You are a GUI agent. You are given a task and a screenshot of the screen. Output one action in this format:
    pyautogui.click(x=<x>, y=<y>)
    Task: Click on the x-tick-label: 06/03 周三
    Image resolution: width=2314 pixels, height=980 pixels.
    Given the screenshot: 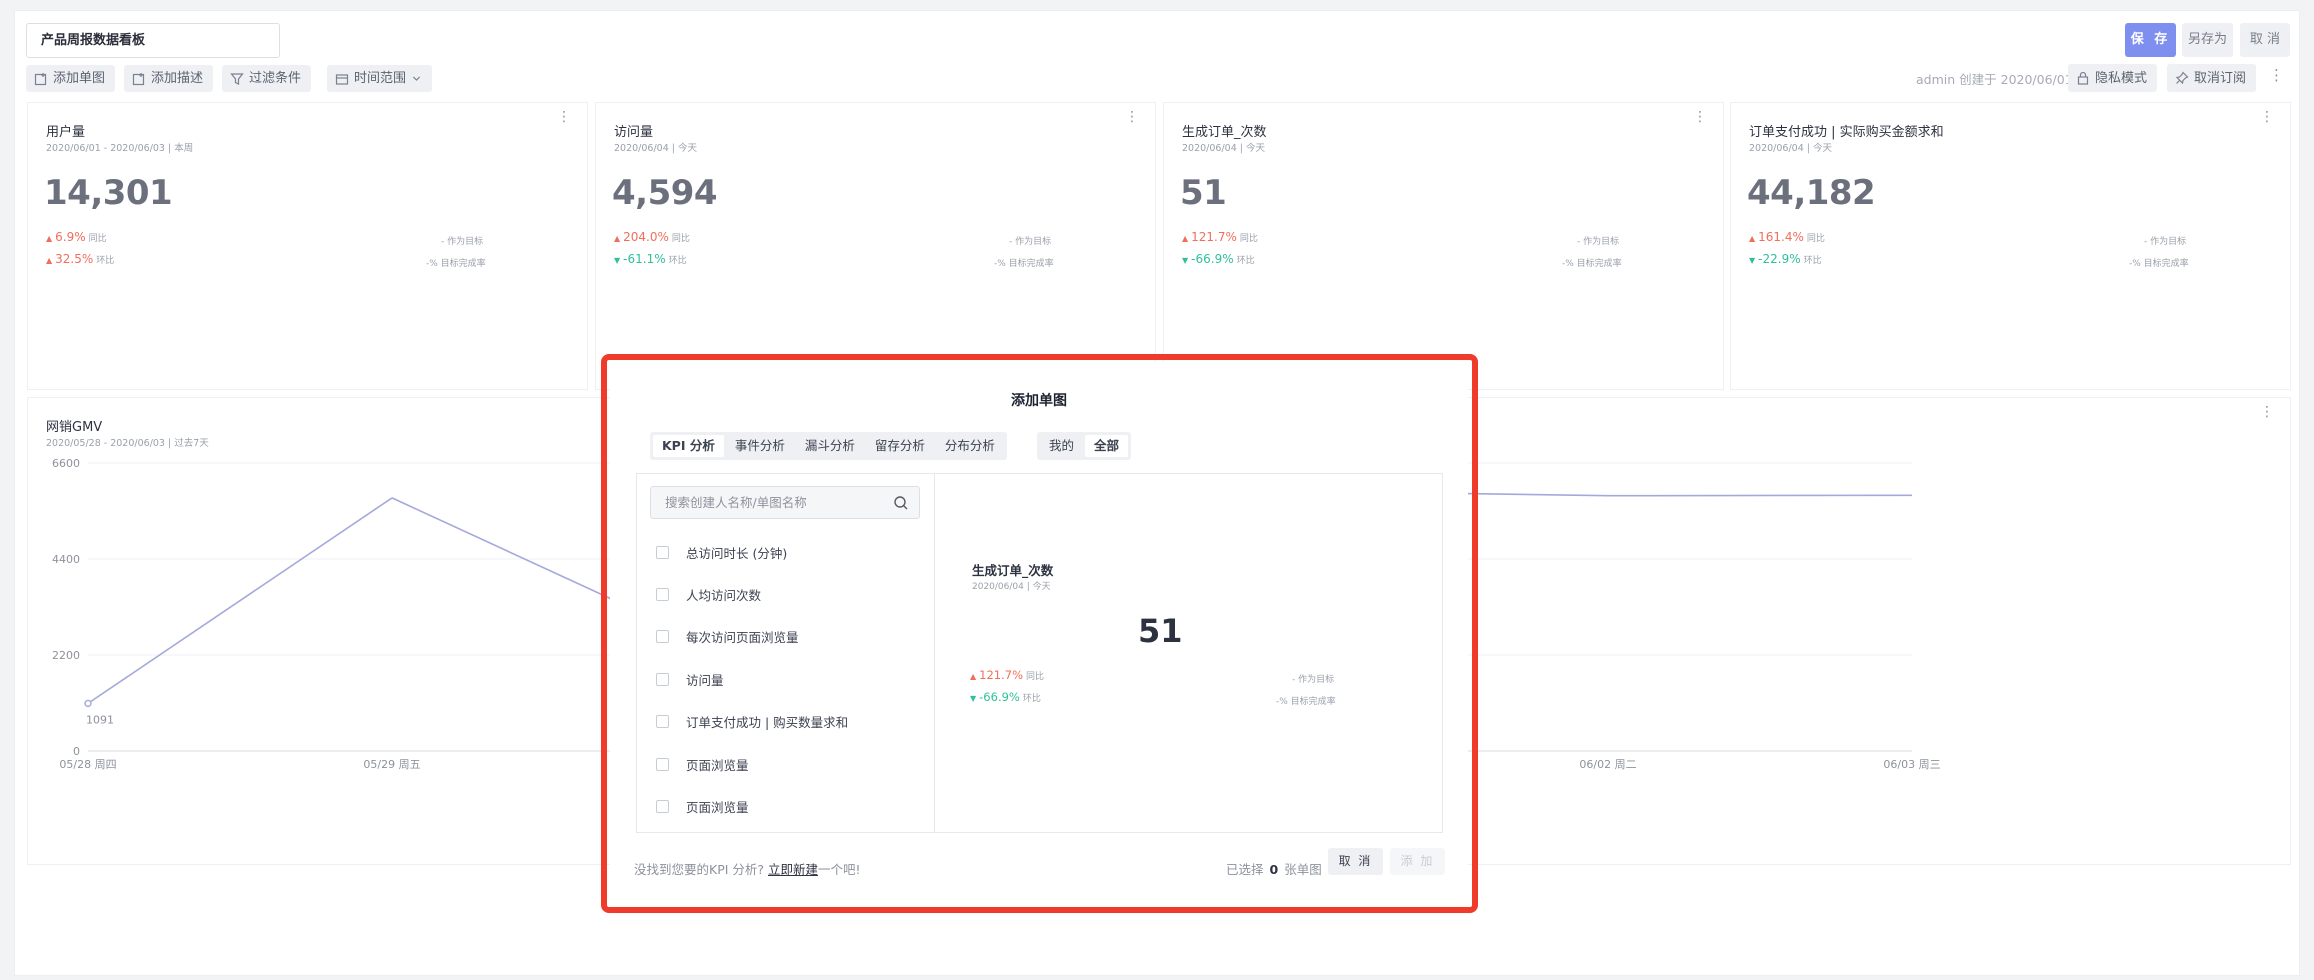 What is the action you would take?
    pyautogui.click(x=1911, y=764)
    